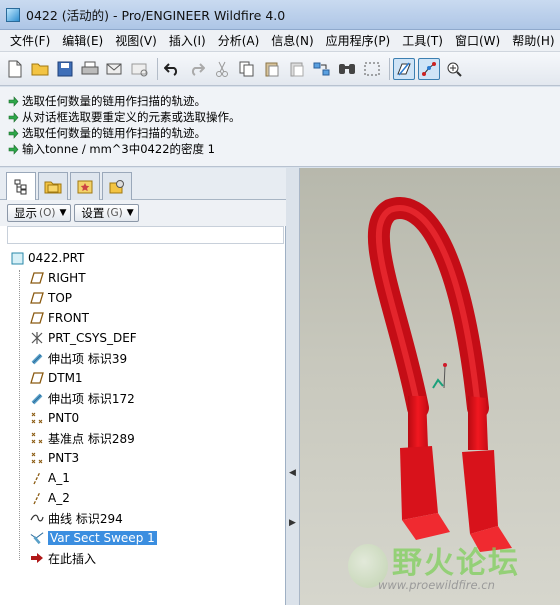 This screenshot has height=605, width=560. I want to click on tab-connections, so click(117, 186).